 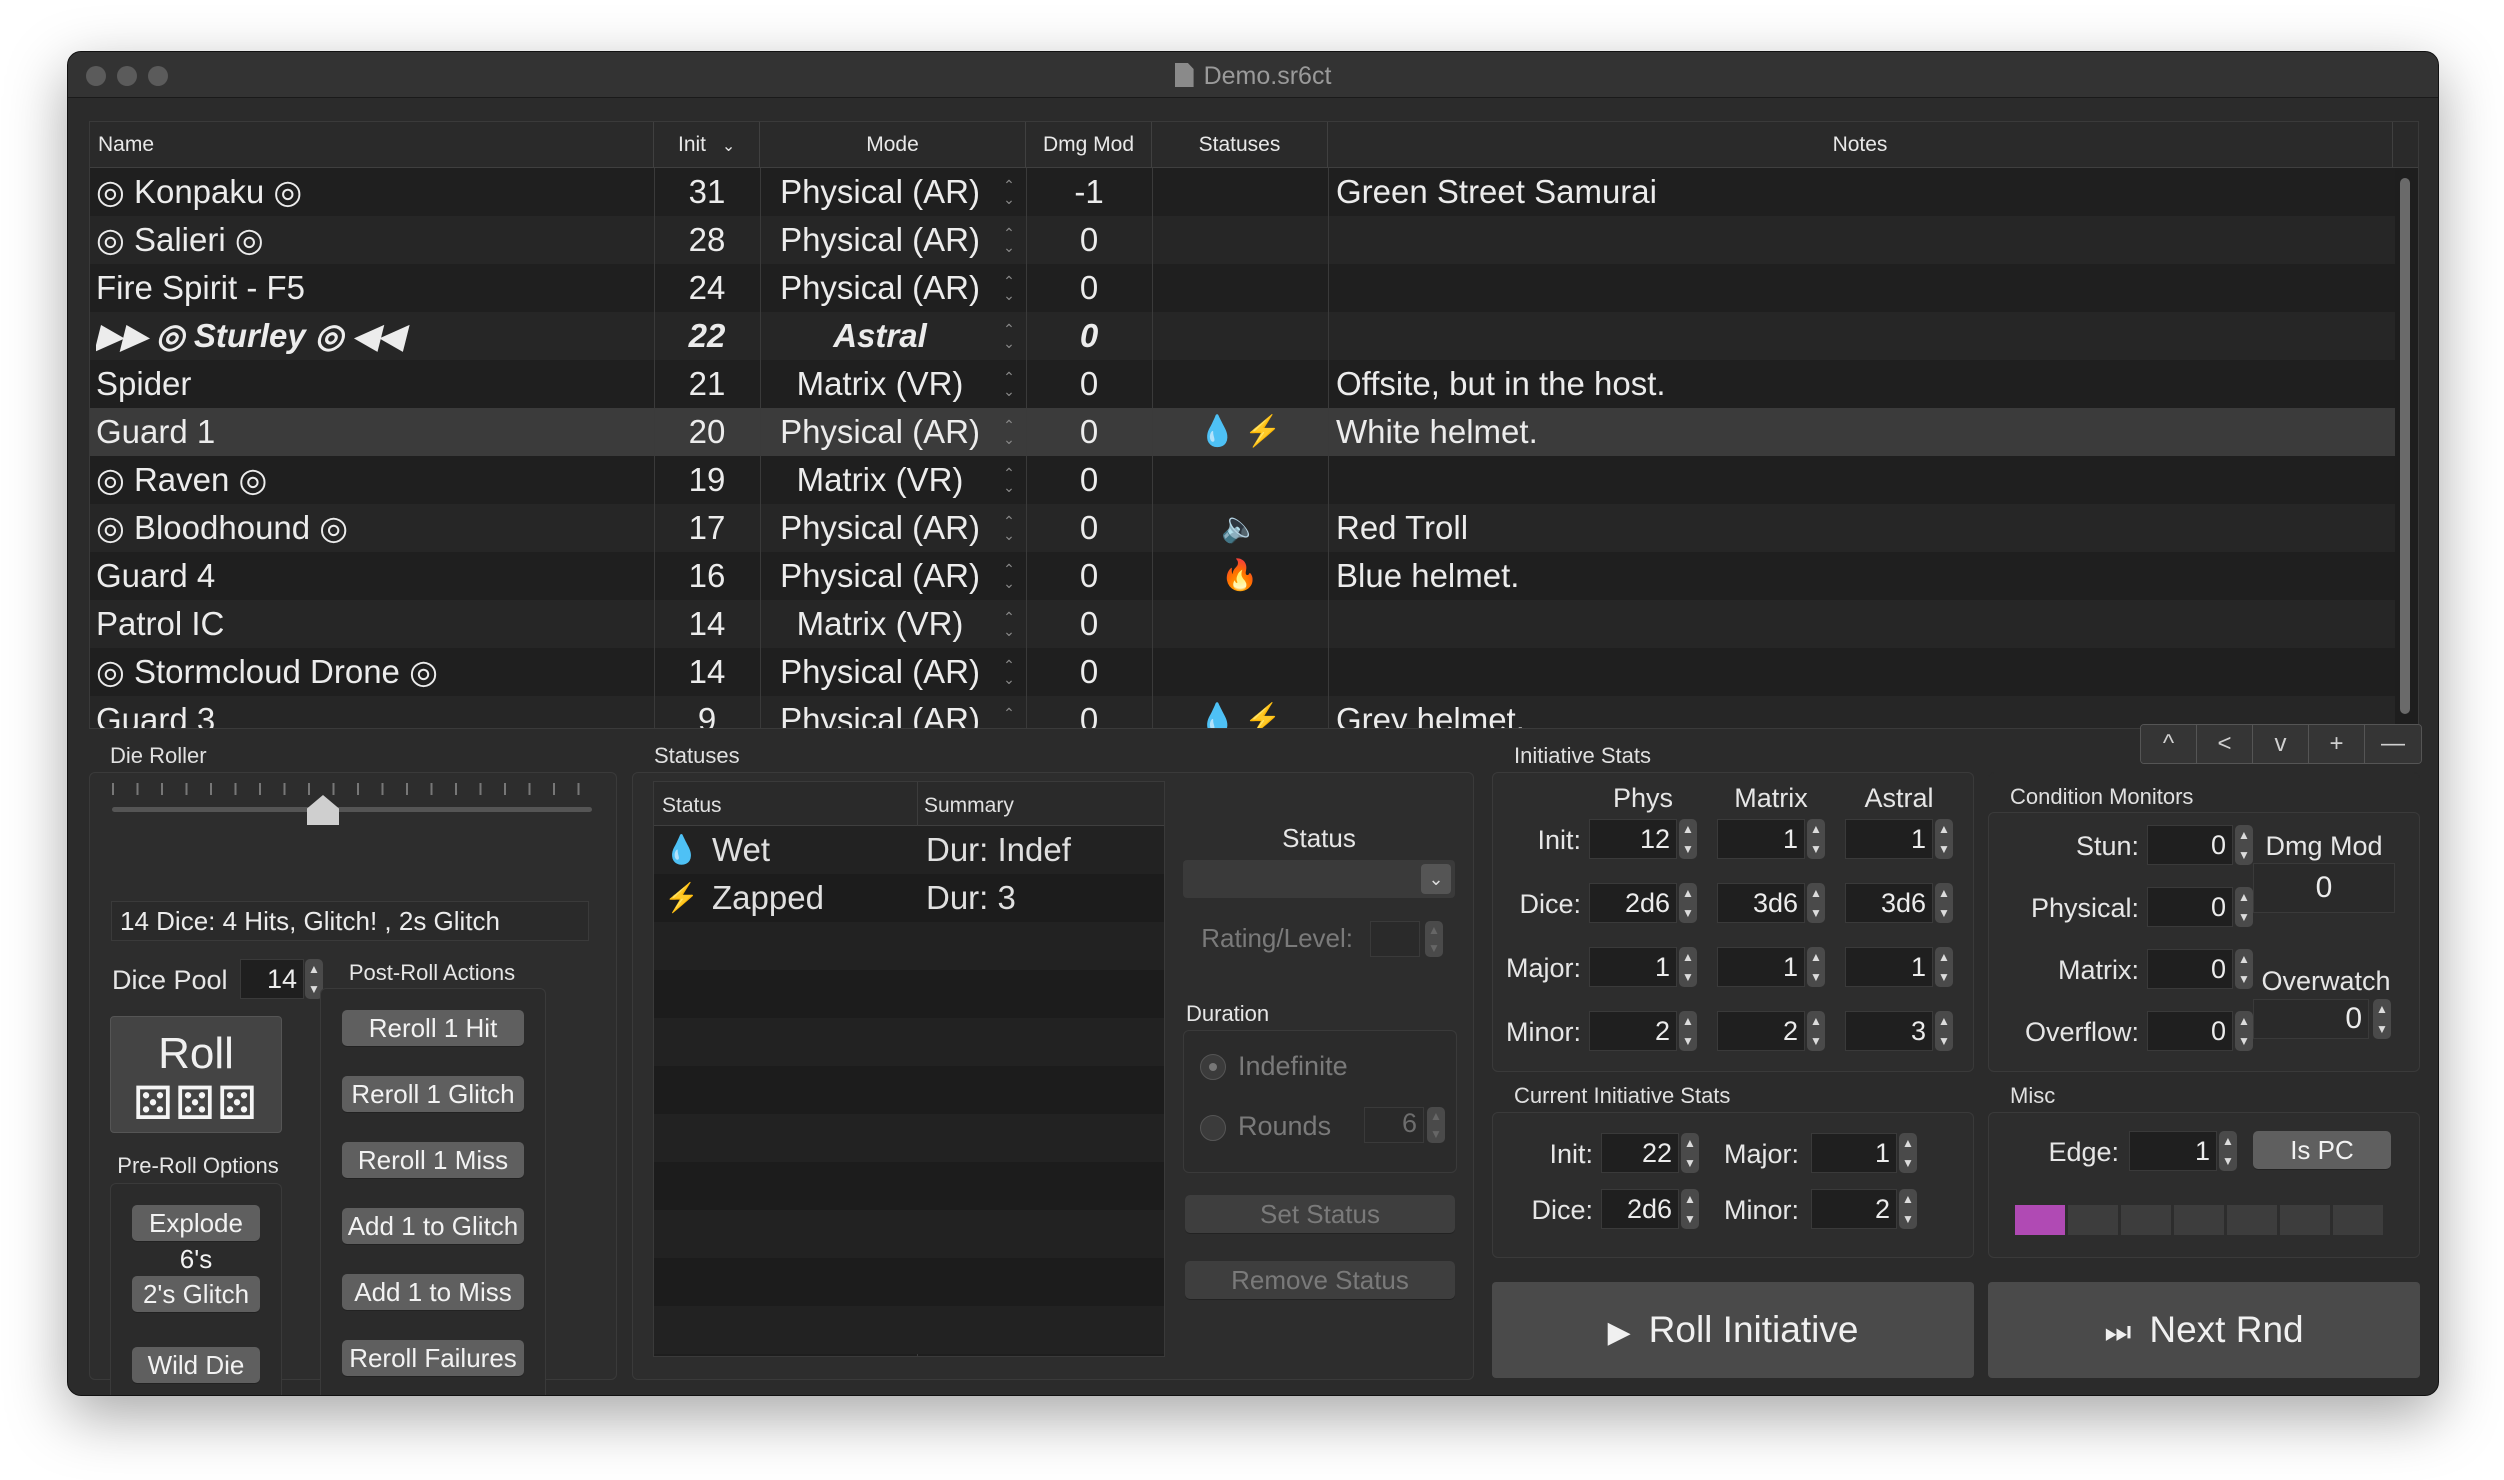 What do you see at coordinates (1213, 1067) in the screenshot?
I see `indefinite-radio` at bounding box center [1213, 1067].